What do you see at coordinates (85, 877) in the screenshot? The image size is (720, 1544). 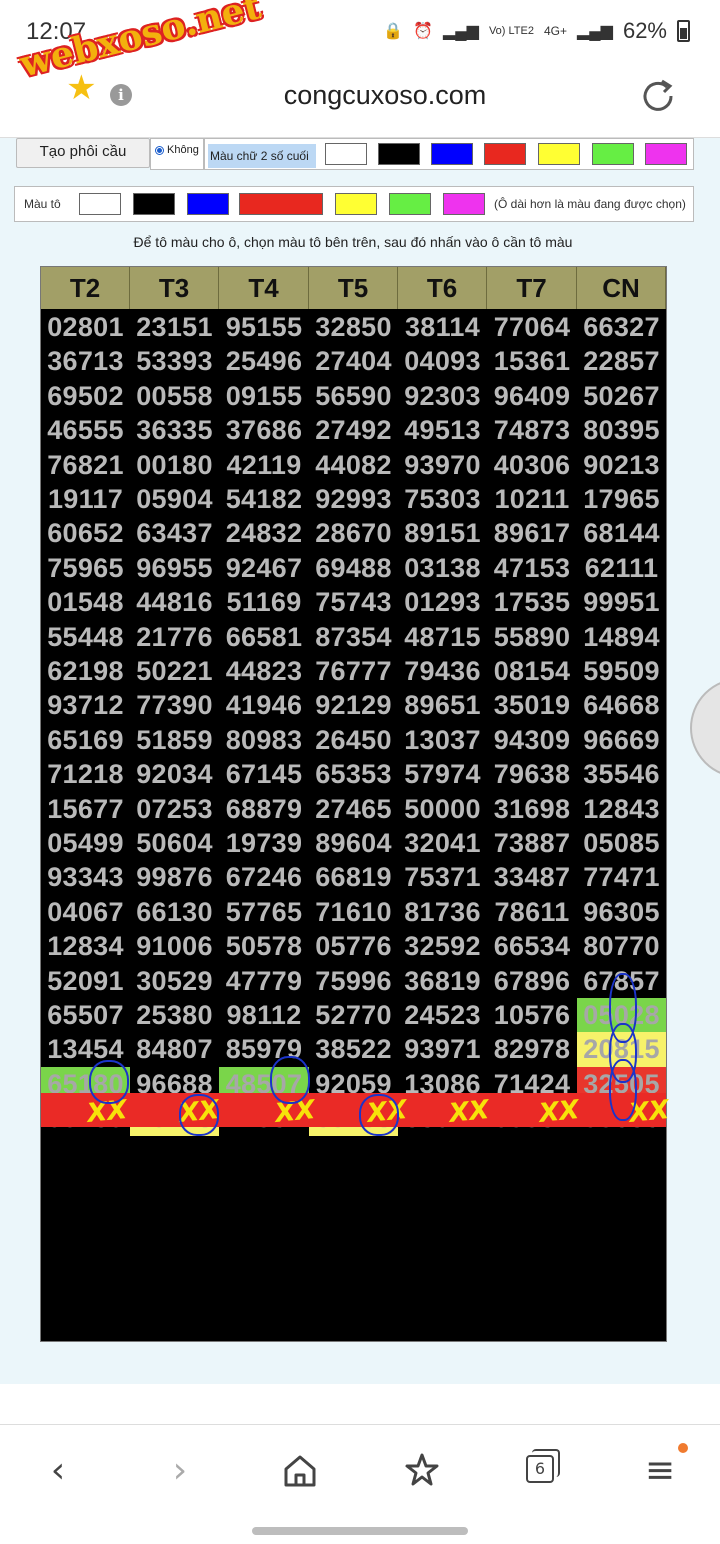 I see `table-cell: 93343` at bounding box center [85, 877].